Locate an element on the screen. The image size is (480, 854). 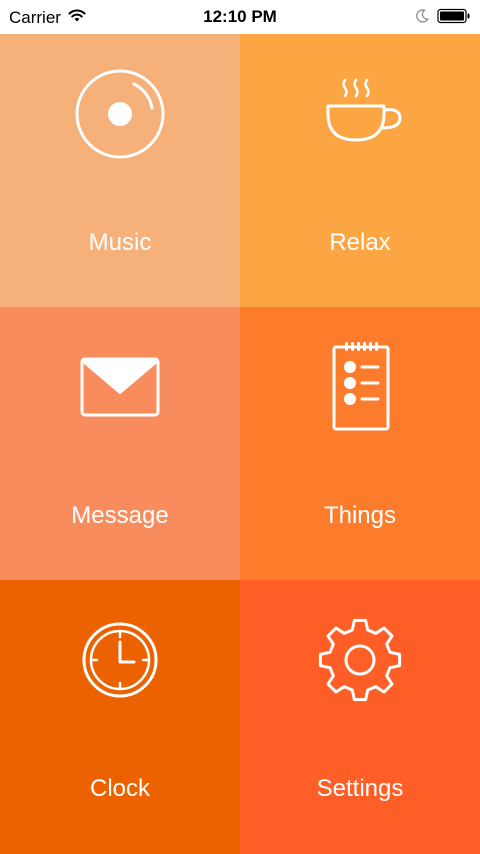
status-right is located at coordinates (443, 16).